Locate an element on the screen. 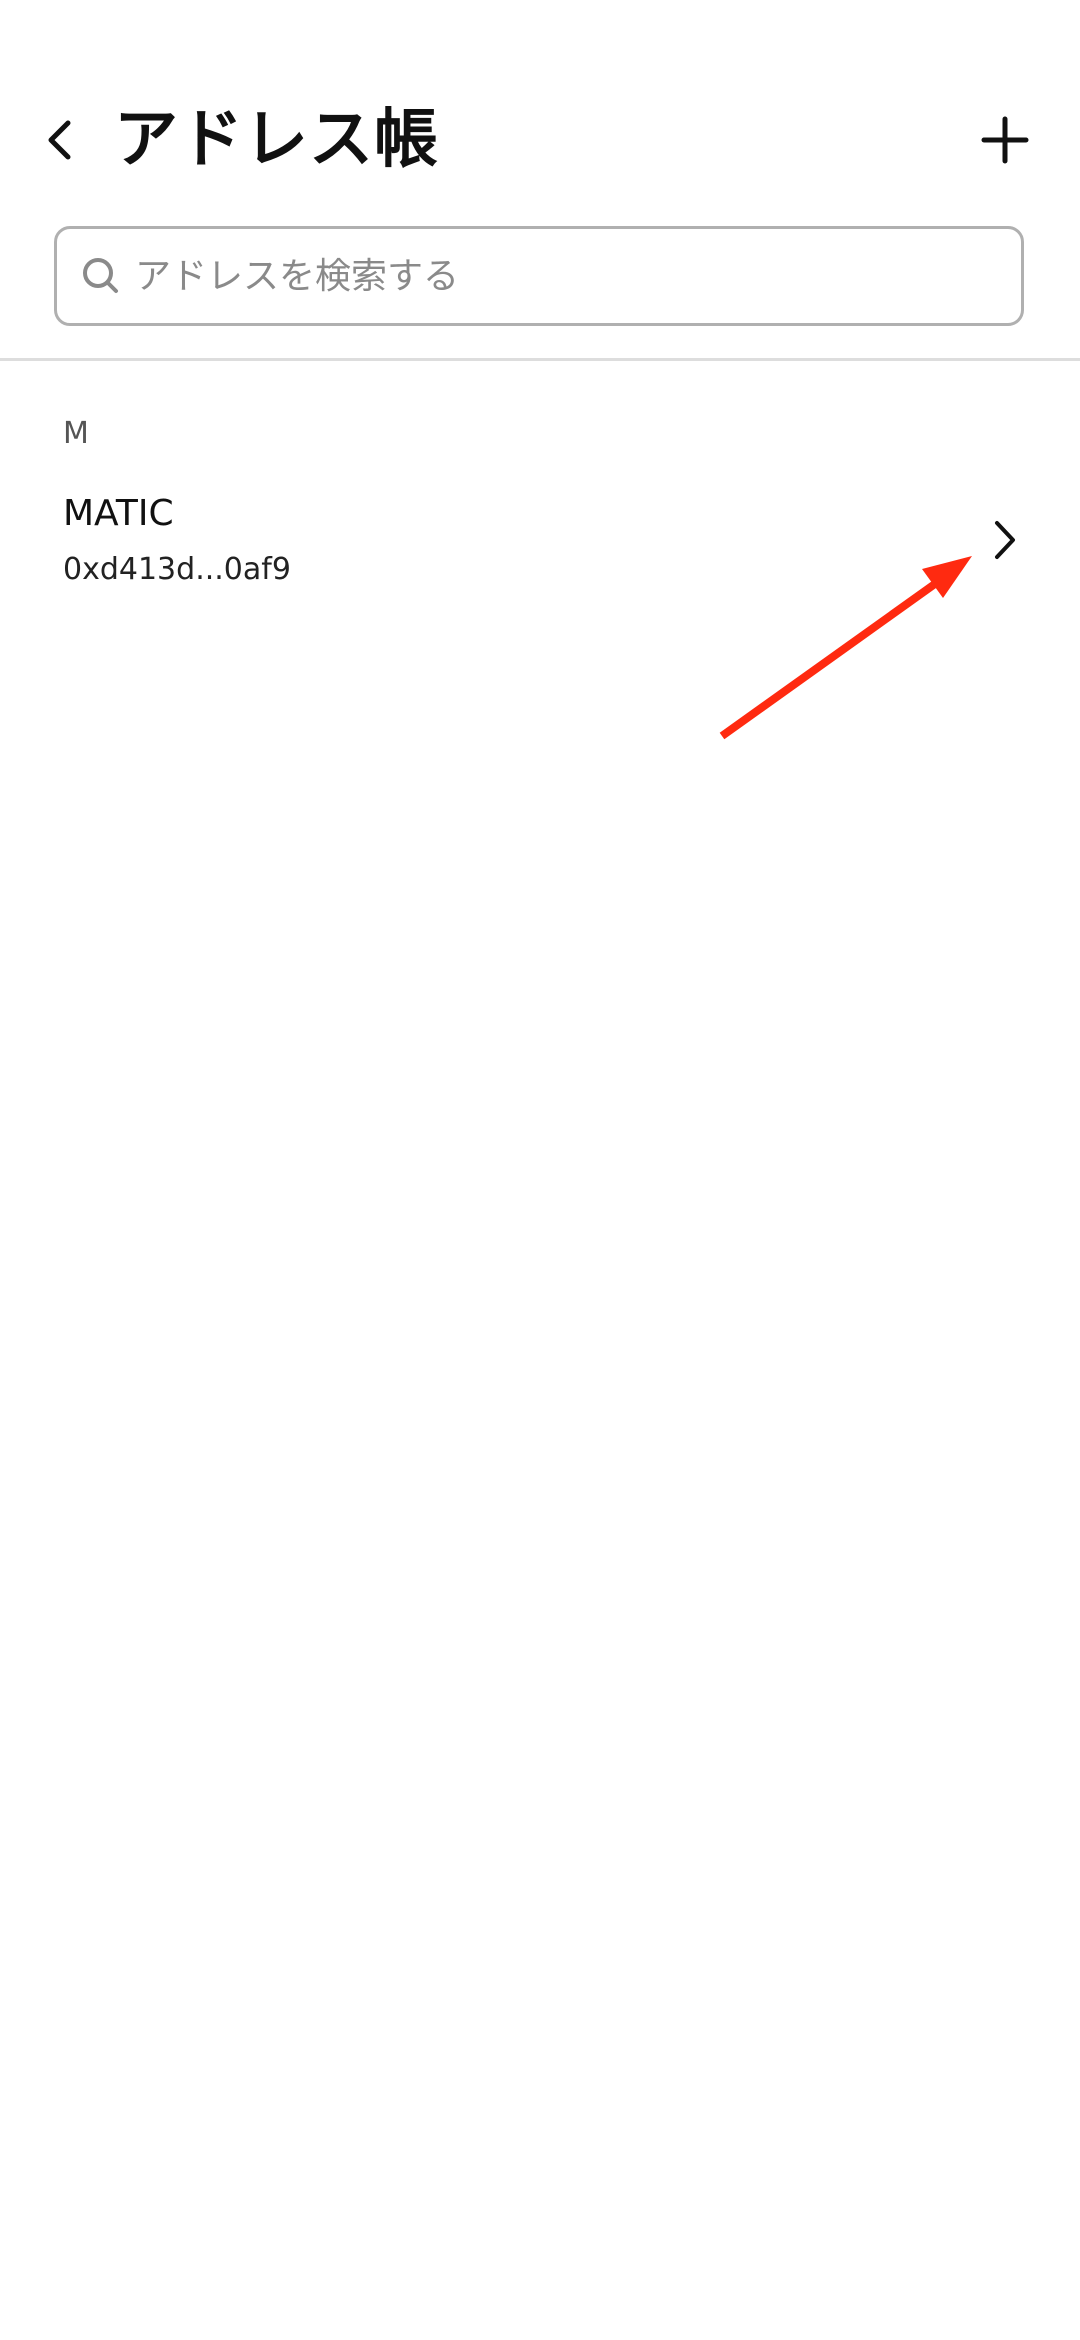 The image size is (1080, 2340). arrow-annotation is located at coordinates (845, 648).